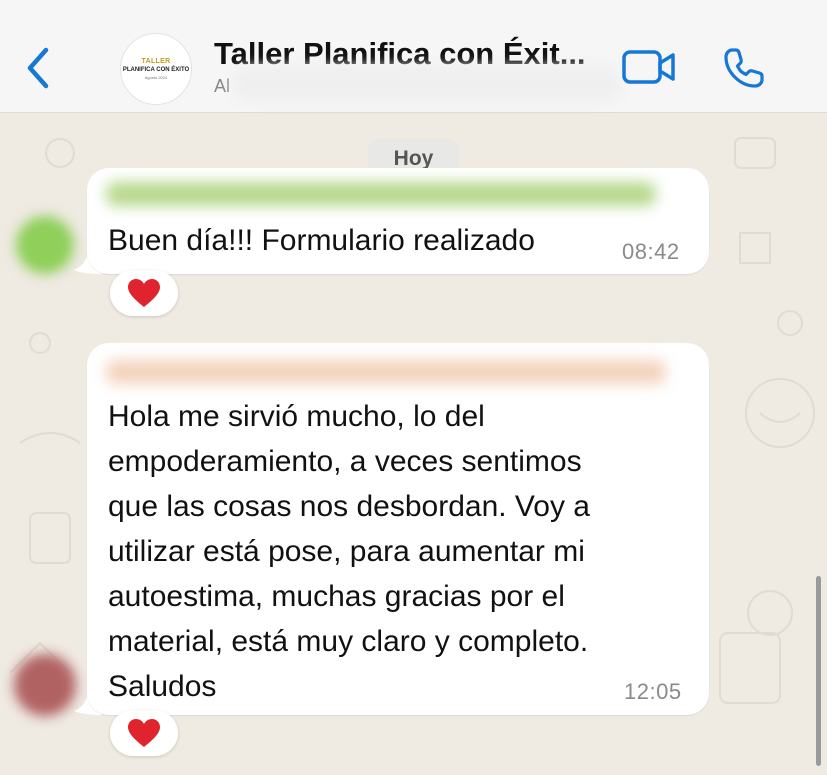  I want to click on phone-icon, so click(744, 68).